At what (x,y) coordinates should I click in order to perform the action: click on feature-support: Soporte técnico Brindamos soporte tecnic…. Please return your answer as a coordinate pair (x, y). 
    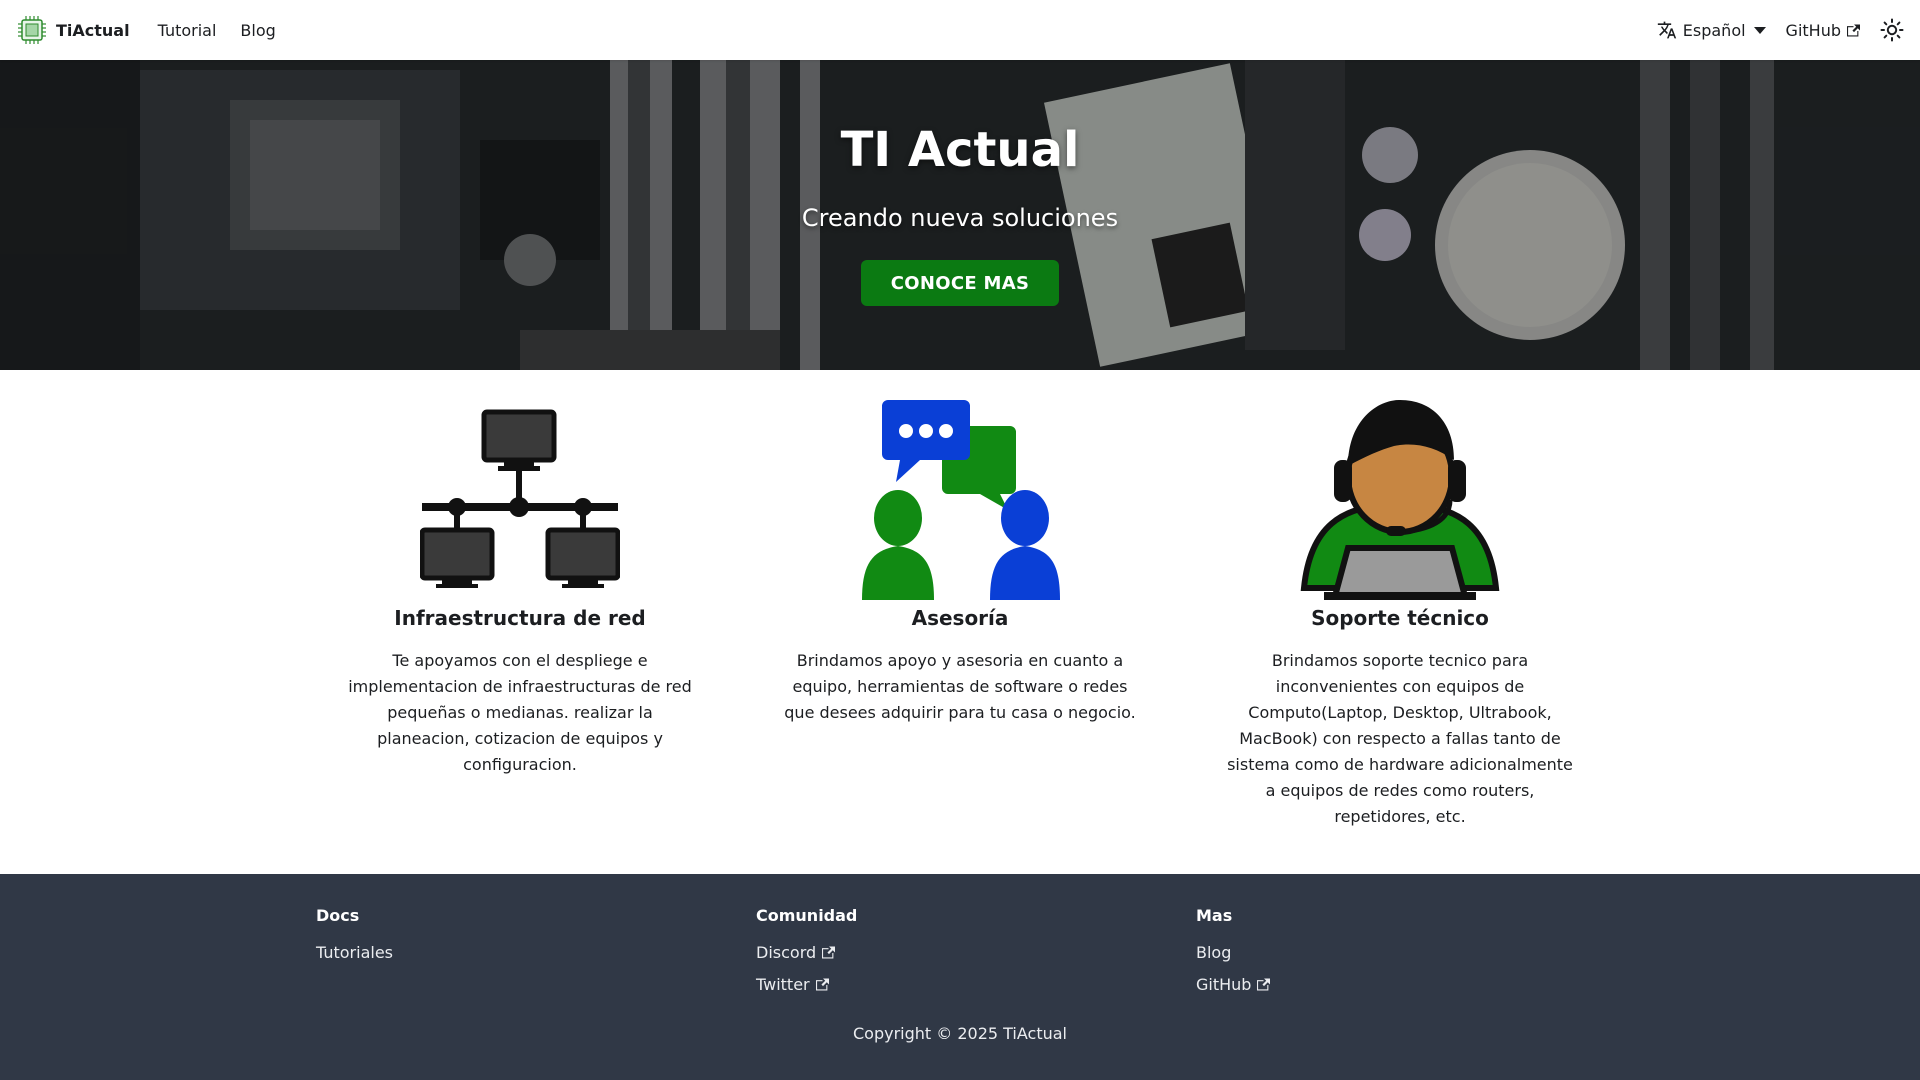
    Looking at the image, I should click on (1400, 615).